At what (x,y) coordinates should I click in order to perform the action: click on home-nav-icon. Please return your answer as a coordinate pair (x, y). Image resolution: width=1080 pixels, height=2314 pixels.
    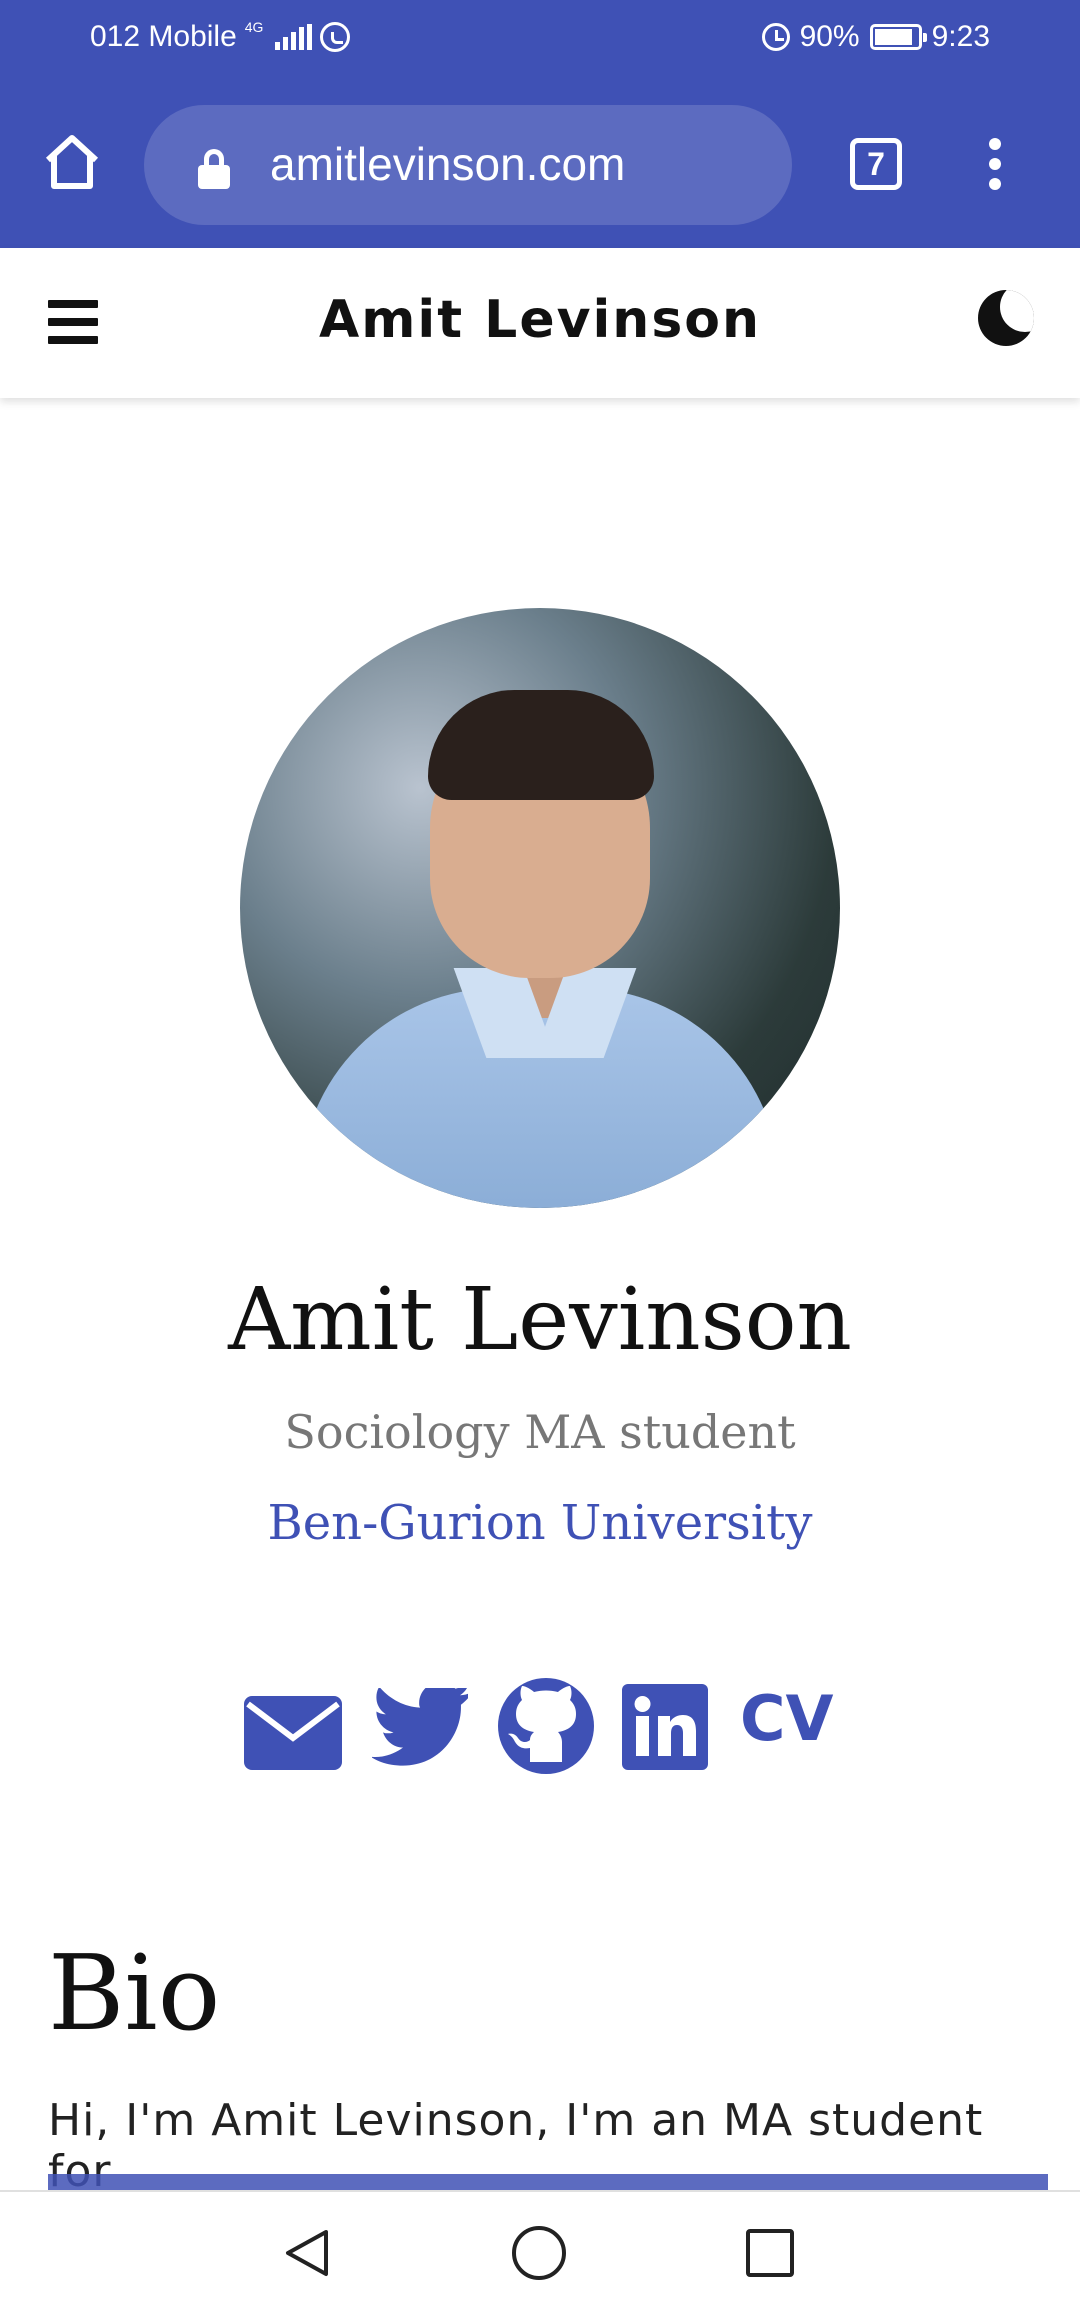
    Looking at the image, I should click on (539, 2253).